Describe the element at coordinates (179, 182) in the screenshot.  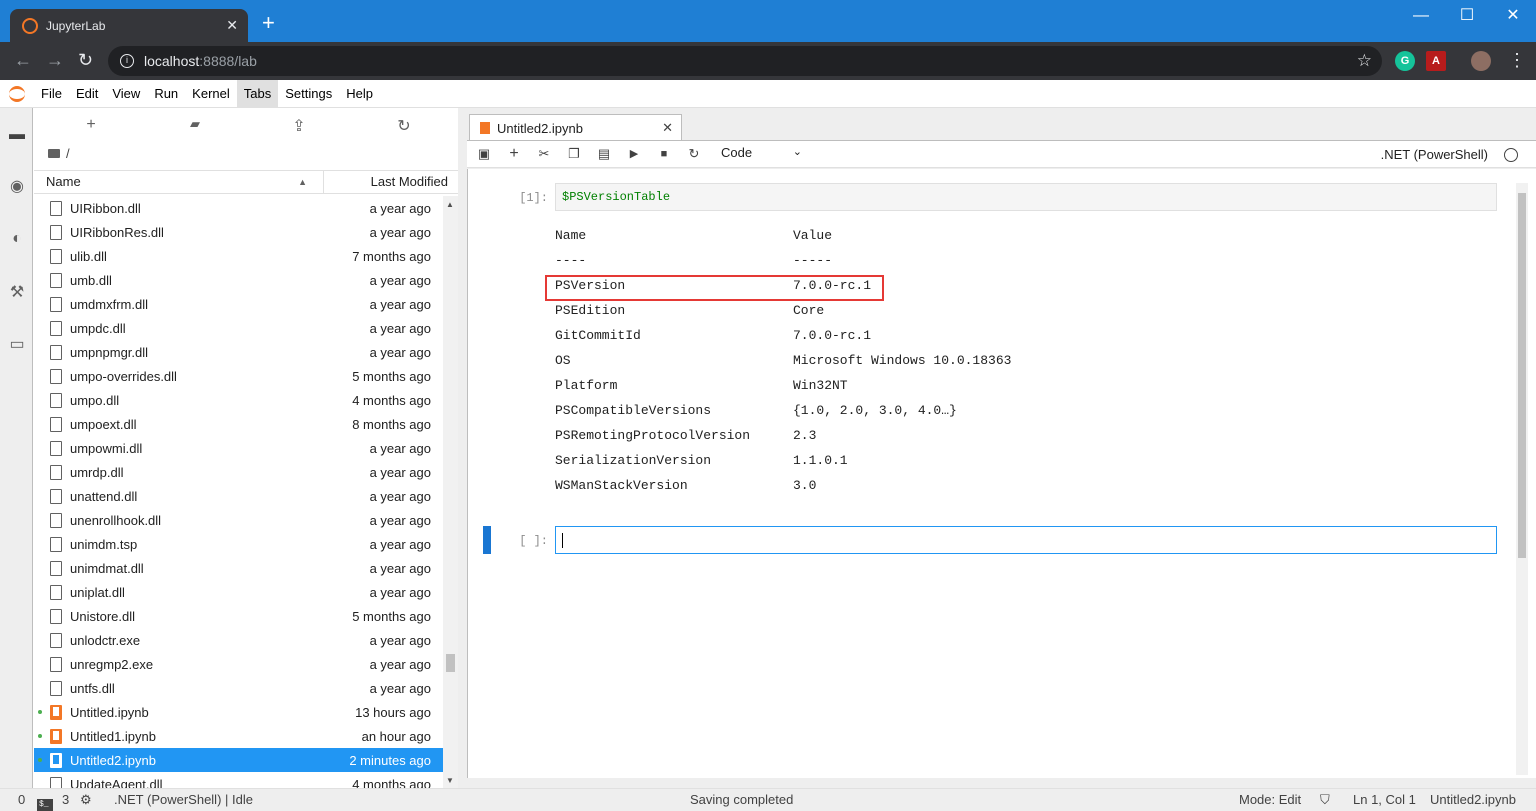
I see `sort-by-name-header: Name ▲` at that location.